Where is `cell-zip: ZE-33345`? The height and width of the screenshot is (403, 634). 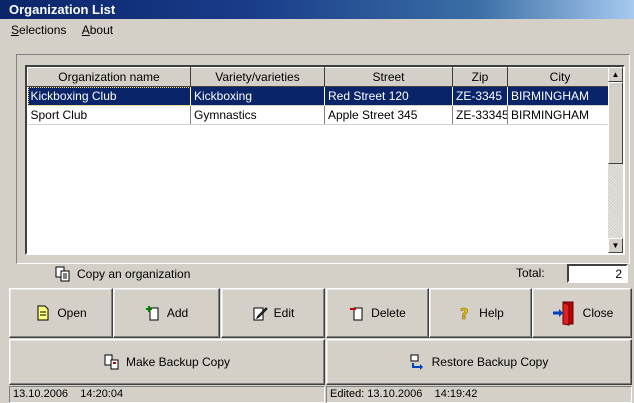
cell-zip: ZE-33345 is located at coordinates (480, 115).